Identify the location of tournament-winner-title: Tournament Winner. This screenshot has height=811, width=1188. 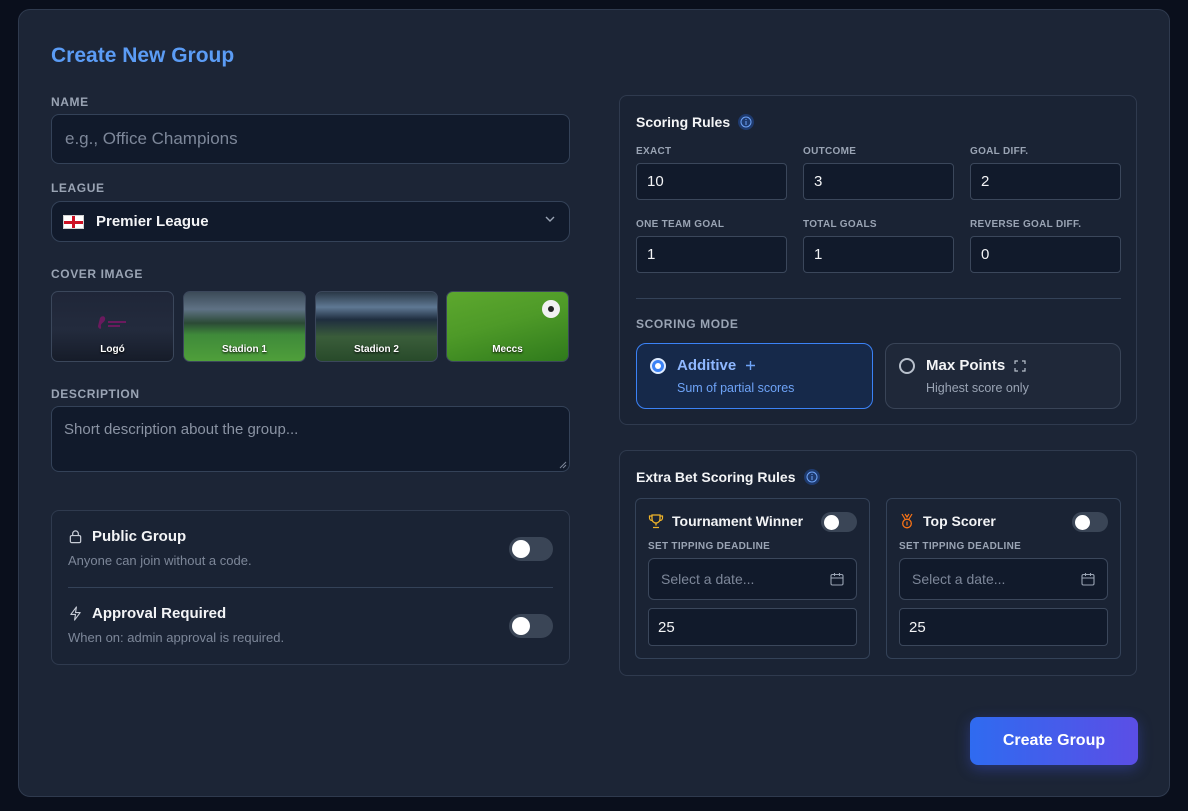
(725, 521).